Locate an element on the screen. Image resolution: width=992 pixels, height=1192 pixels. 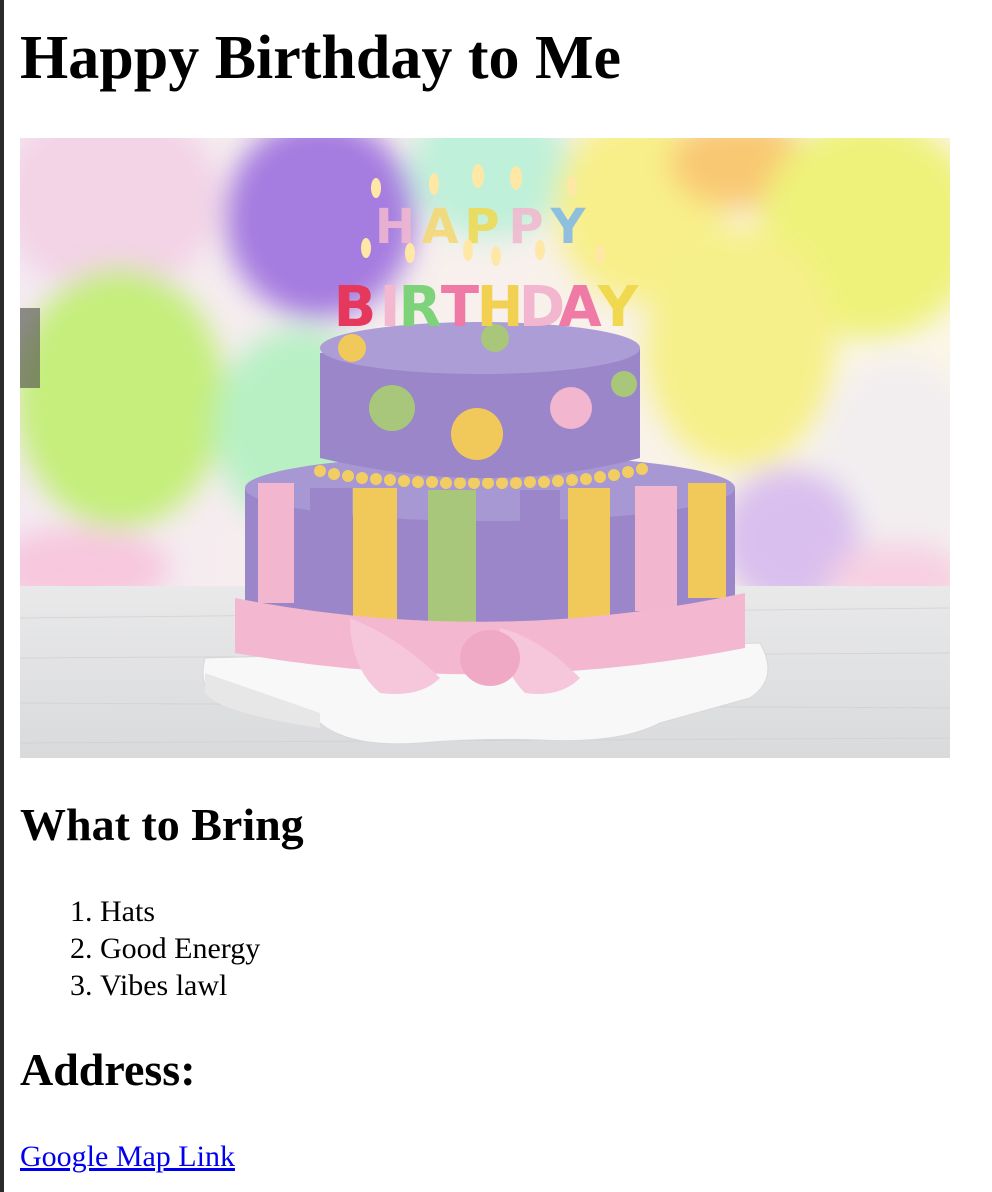
window-left-edge is located at coordinates (2, 596).